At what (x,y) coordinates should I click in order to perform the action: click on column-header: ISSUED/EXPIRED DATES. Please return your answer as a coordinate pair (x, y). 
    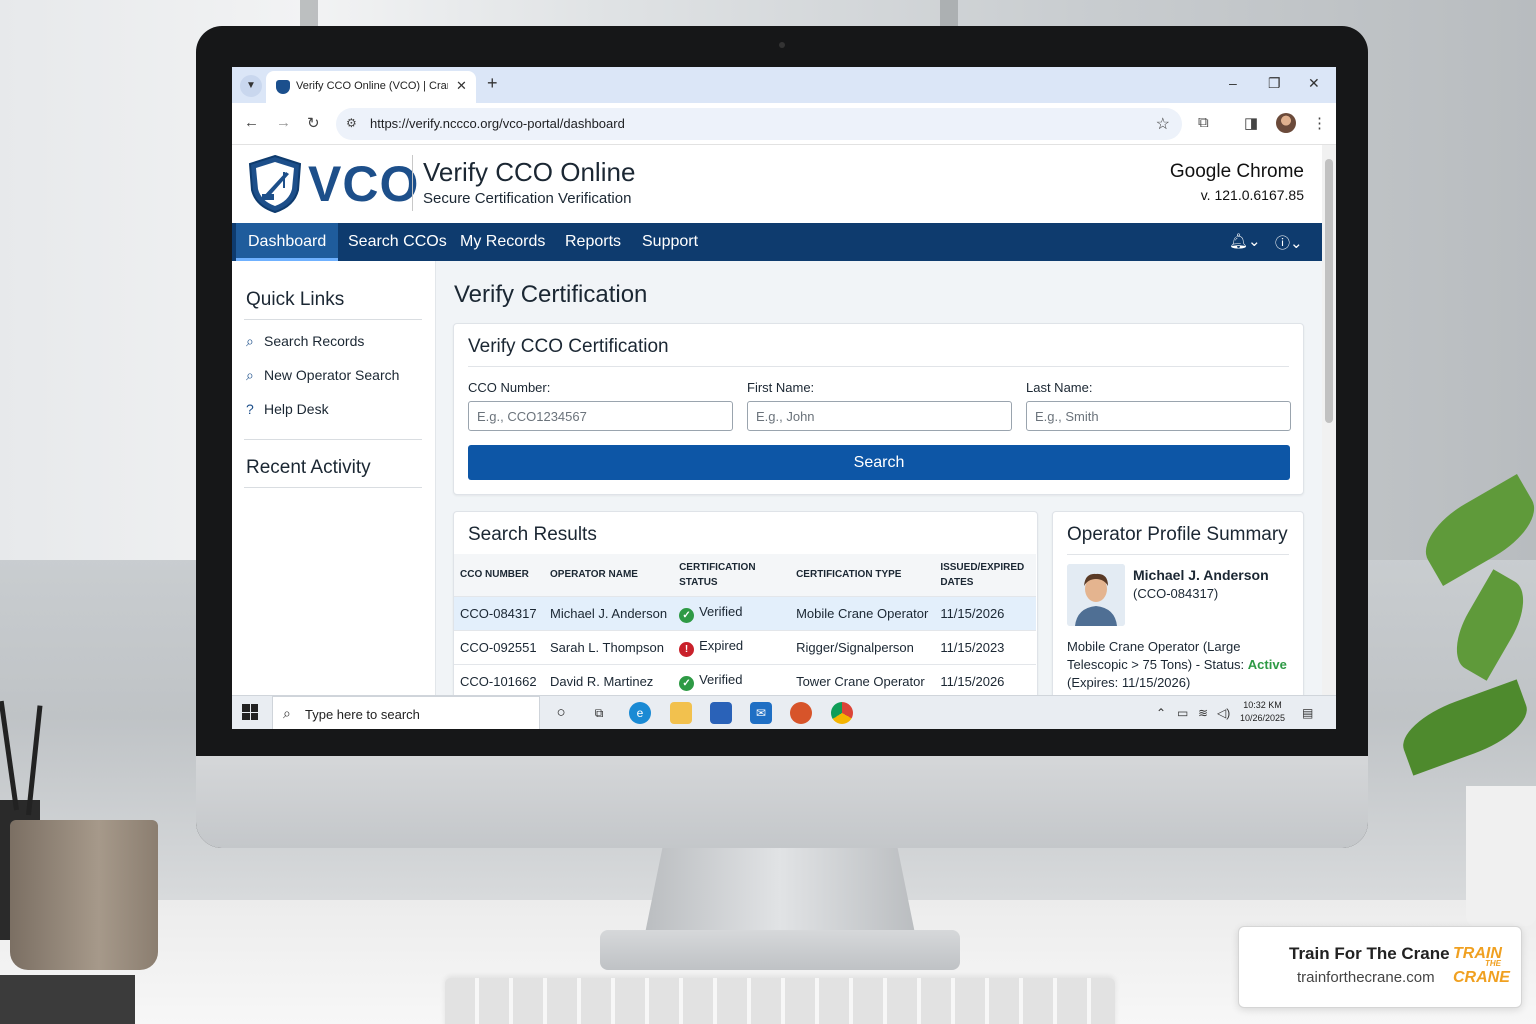
    Looking at the image, I should click on (985, 575).